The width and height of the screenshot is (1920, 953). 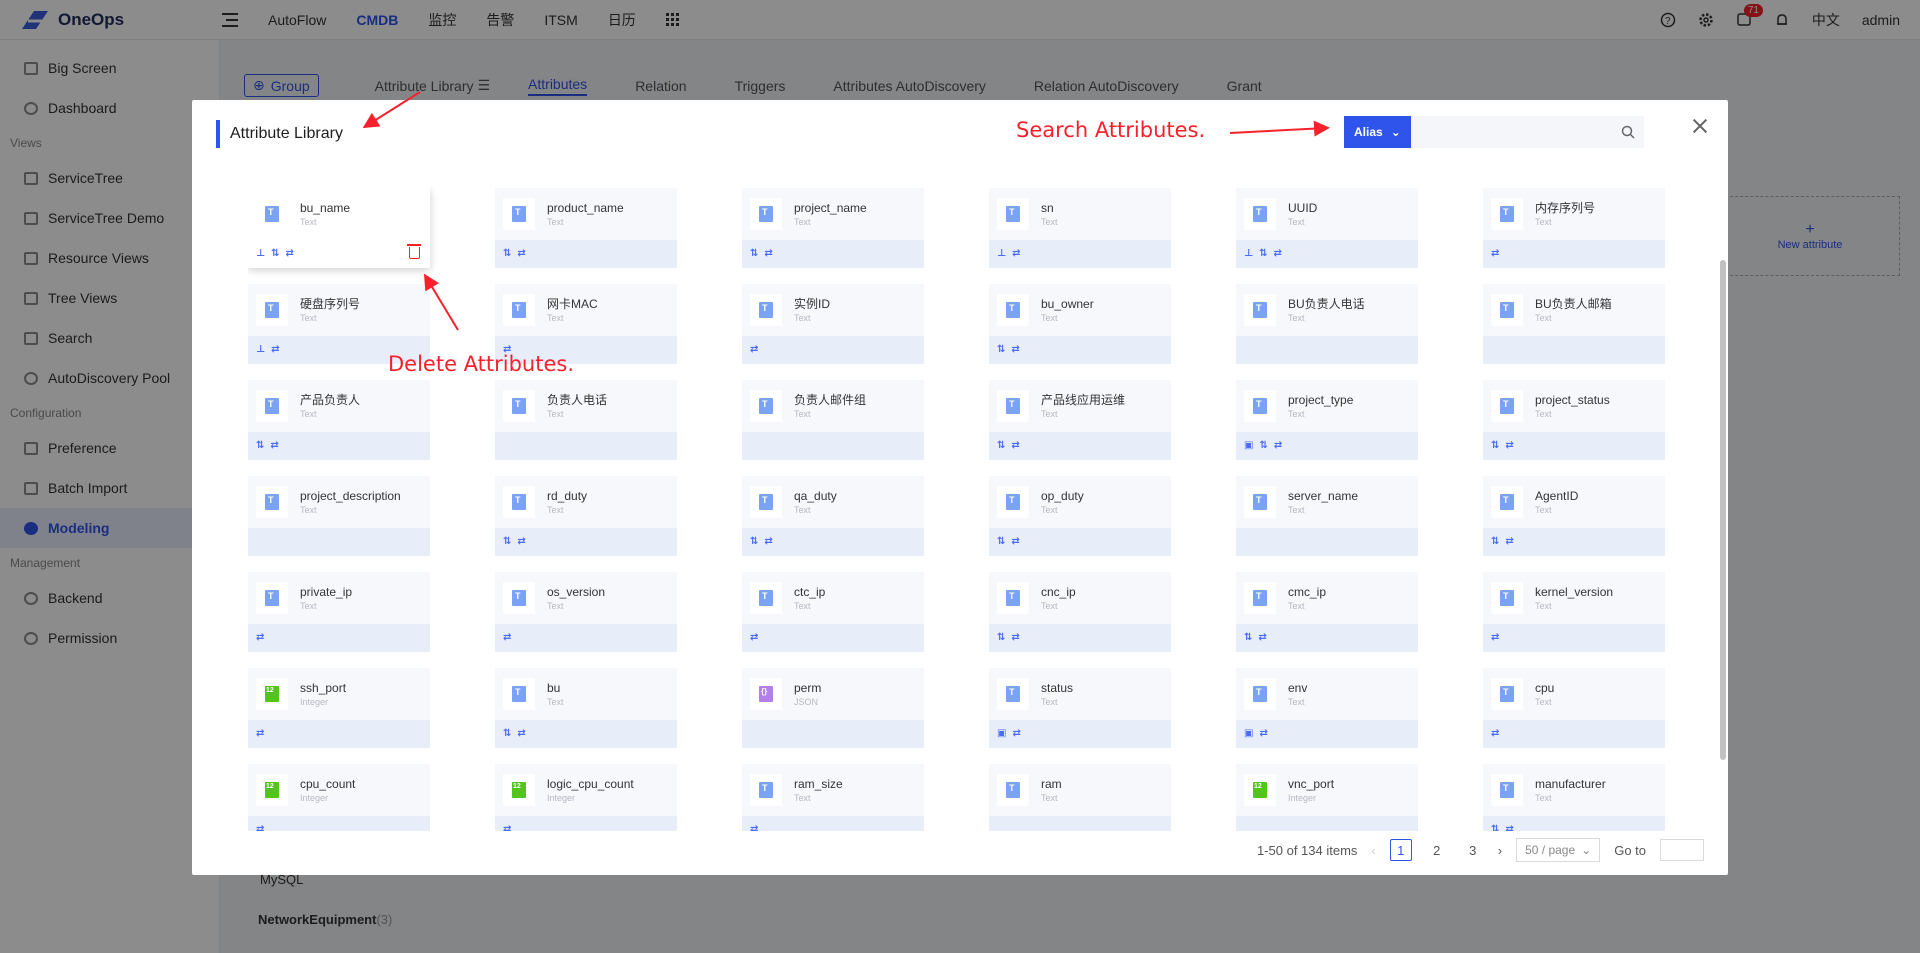 I want to click on annotation-arrows, so click(x=846, y=211).